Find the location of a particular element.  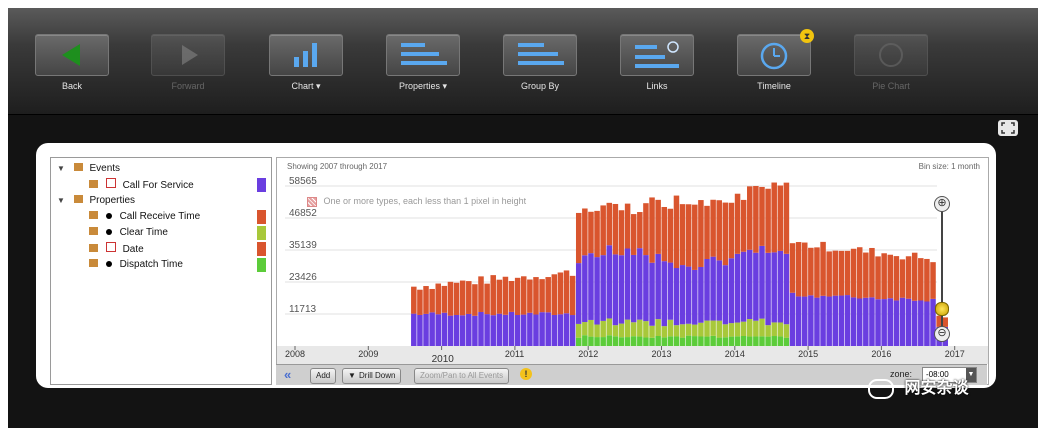

drill-down-button: ▼ Drill Down is located at coordinates (372, 376).